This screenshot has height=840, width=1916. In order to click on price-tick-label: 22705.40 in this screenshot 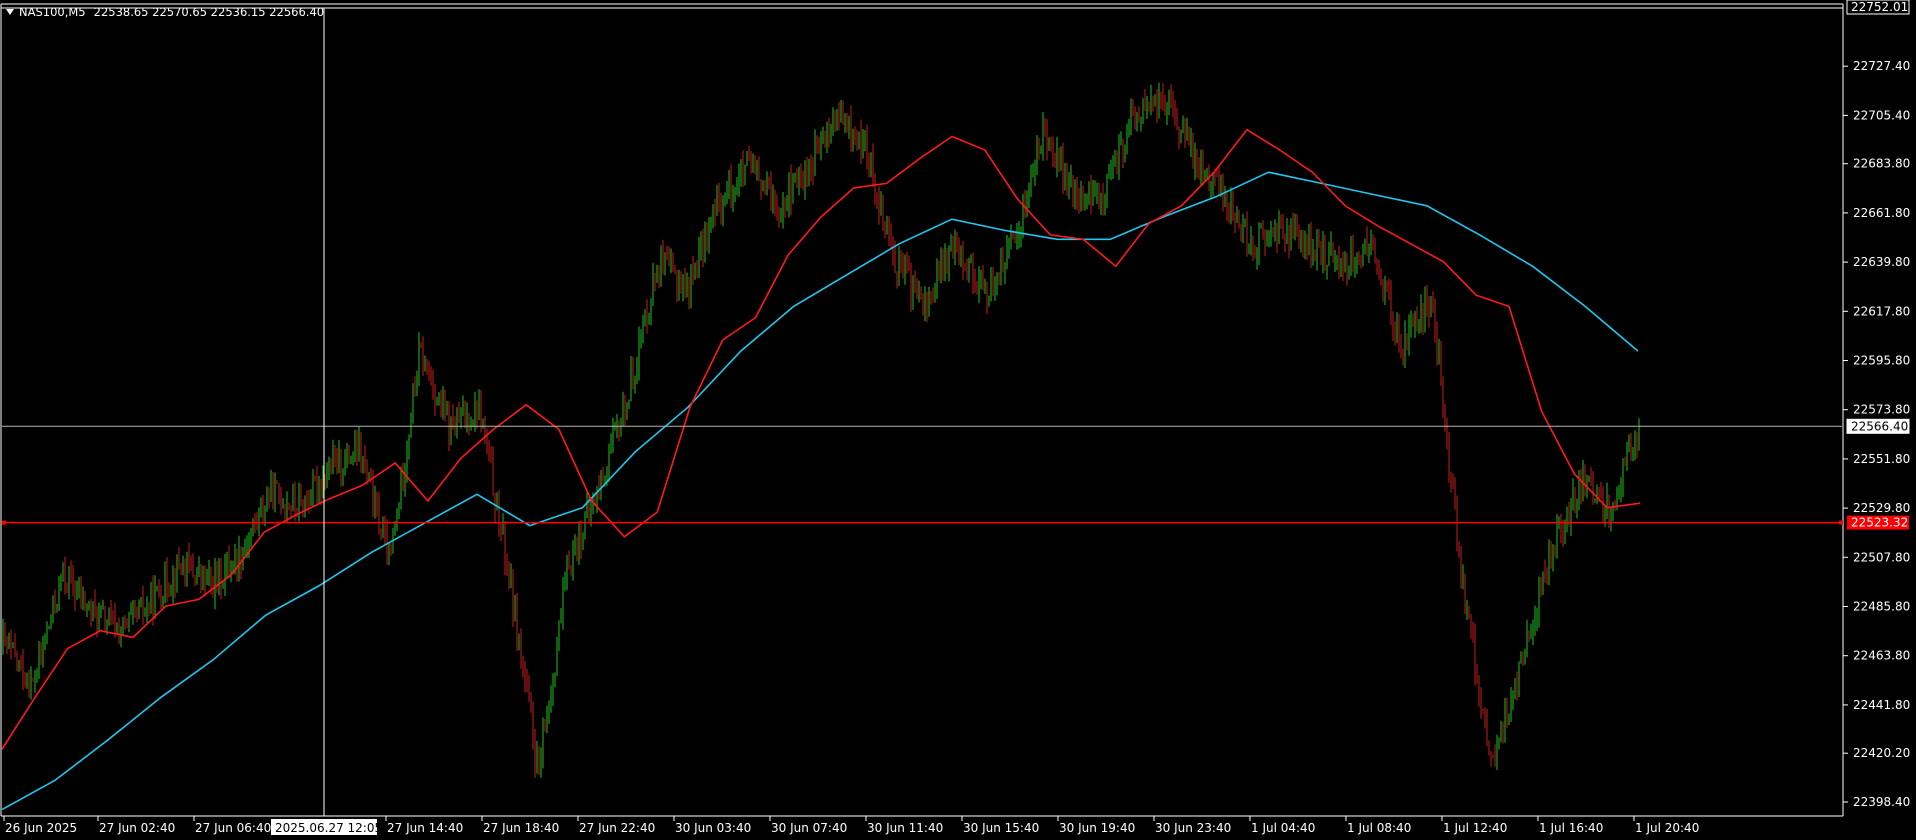, I will do `click(1881, 115)`.